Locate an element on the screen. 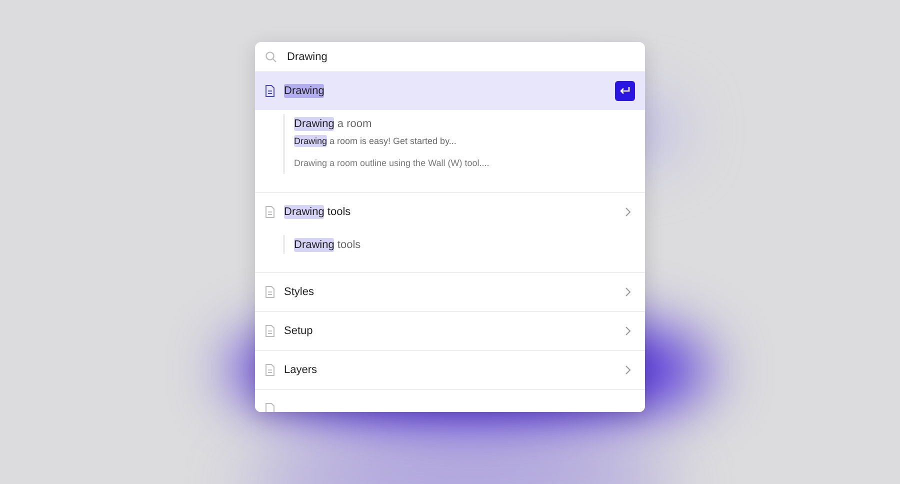 This screenshot has height=484, width=900. enter-key-icon is located at coordinates (625, 91).